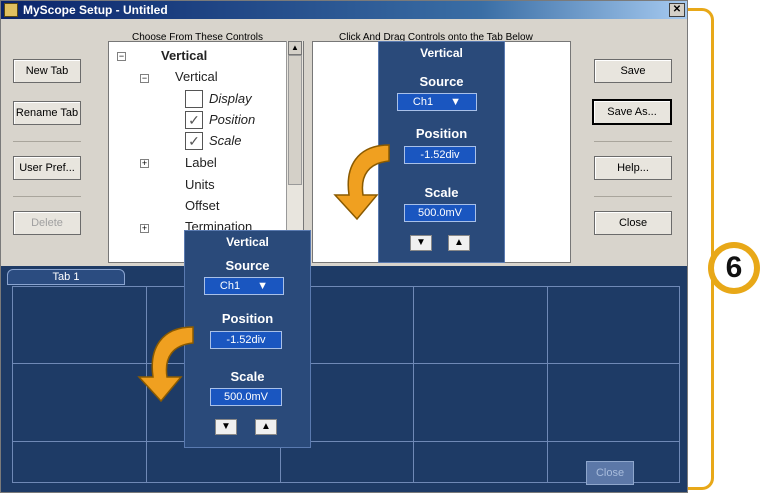  Describe the element at coordinates (47, 223) in the screenshot. I see `delete-button: Delete` at that location.